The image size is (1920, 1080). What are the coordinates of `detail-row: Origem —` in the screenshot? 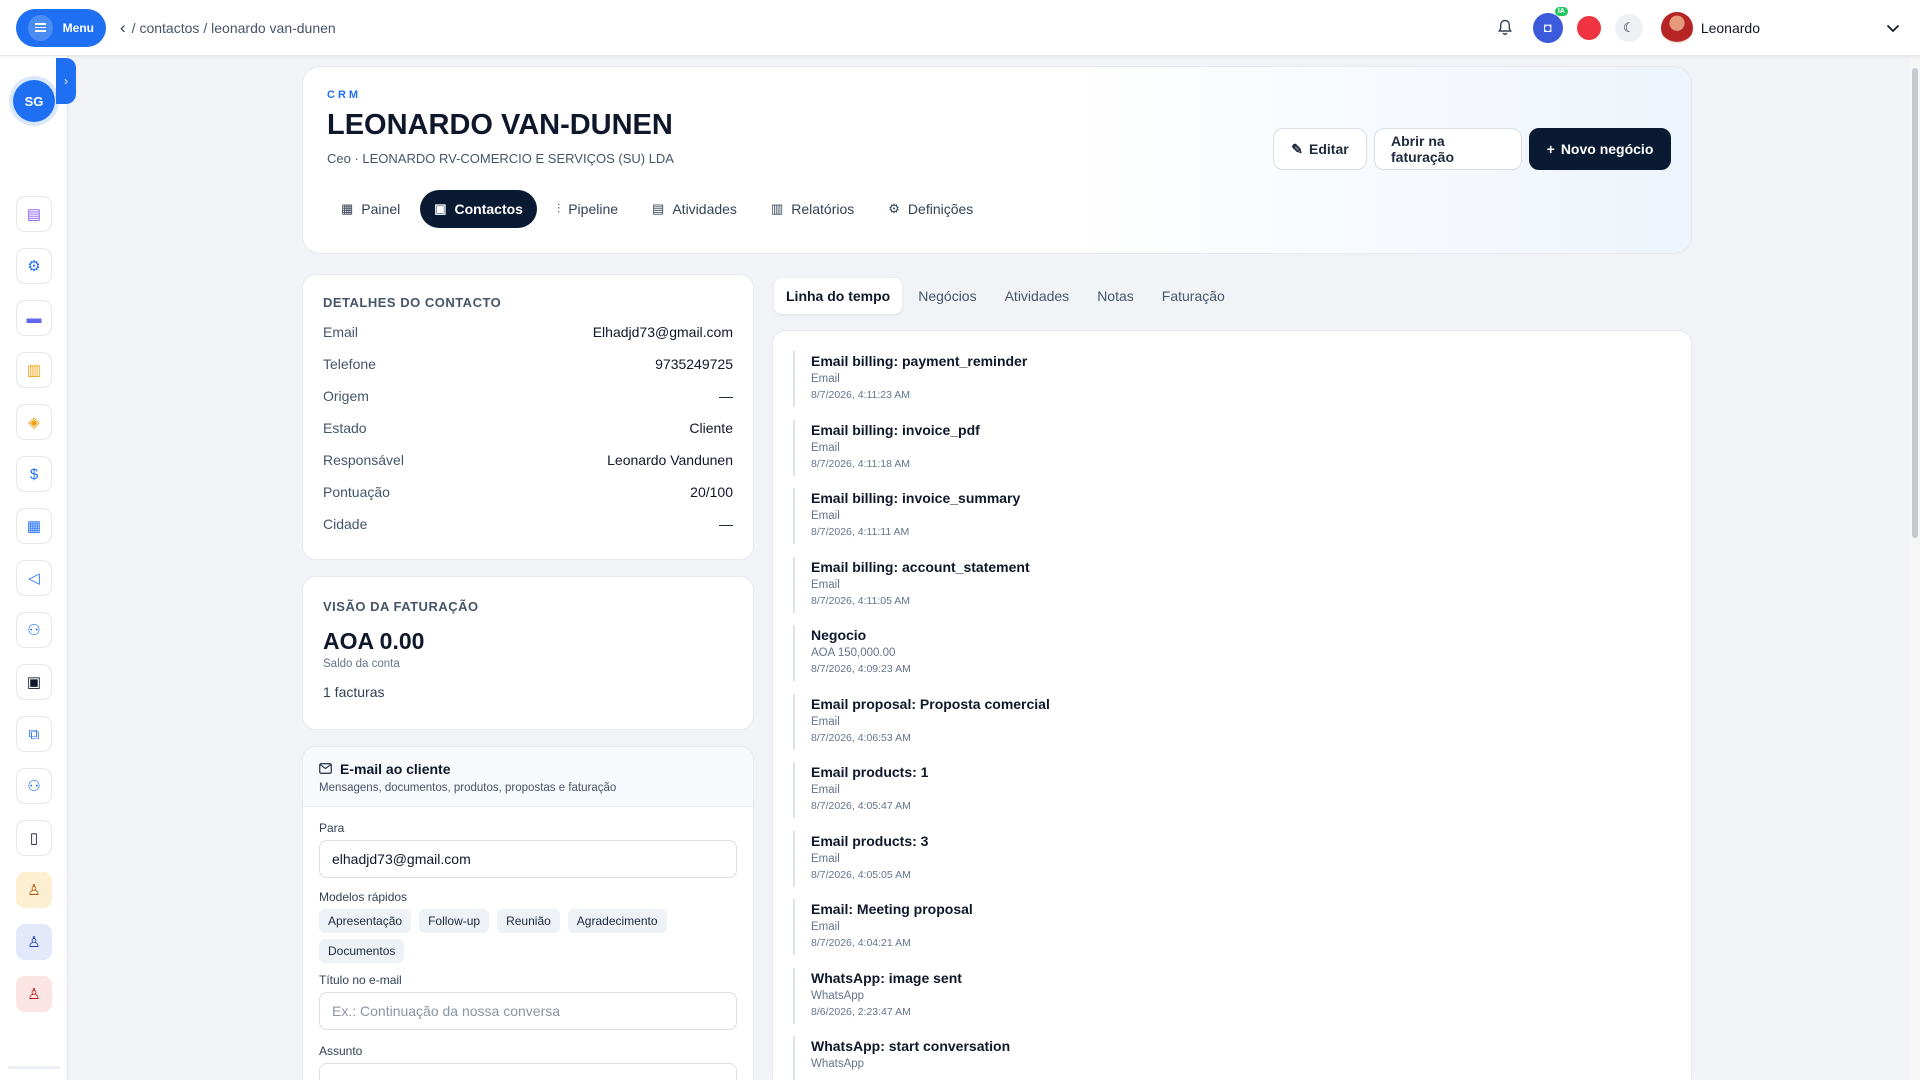 It's located at (528, 396).